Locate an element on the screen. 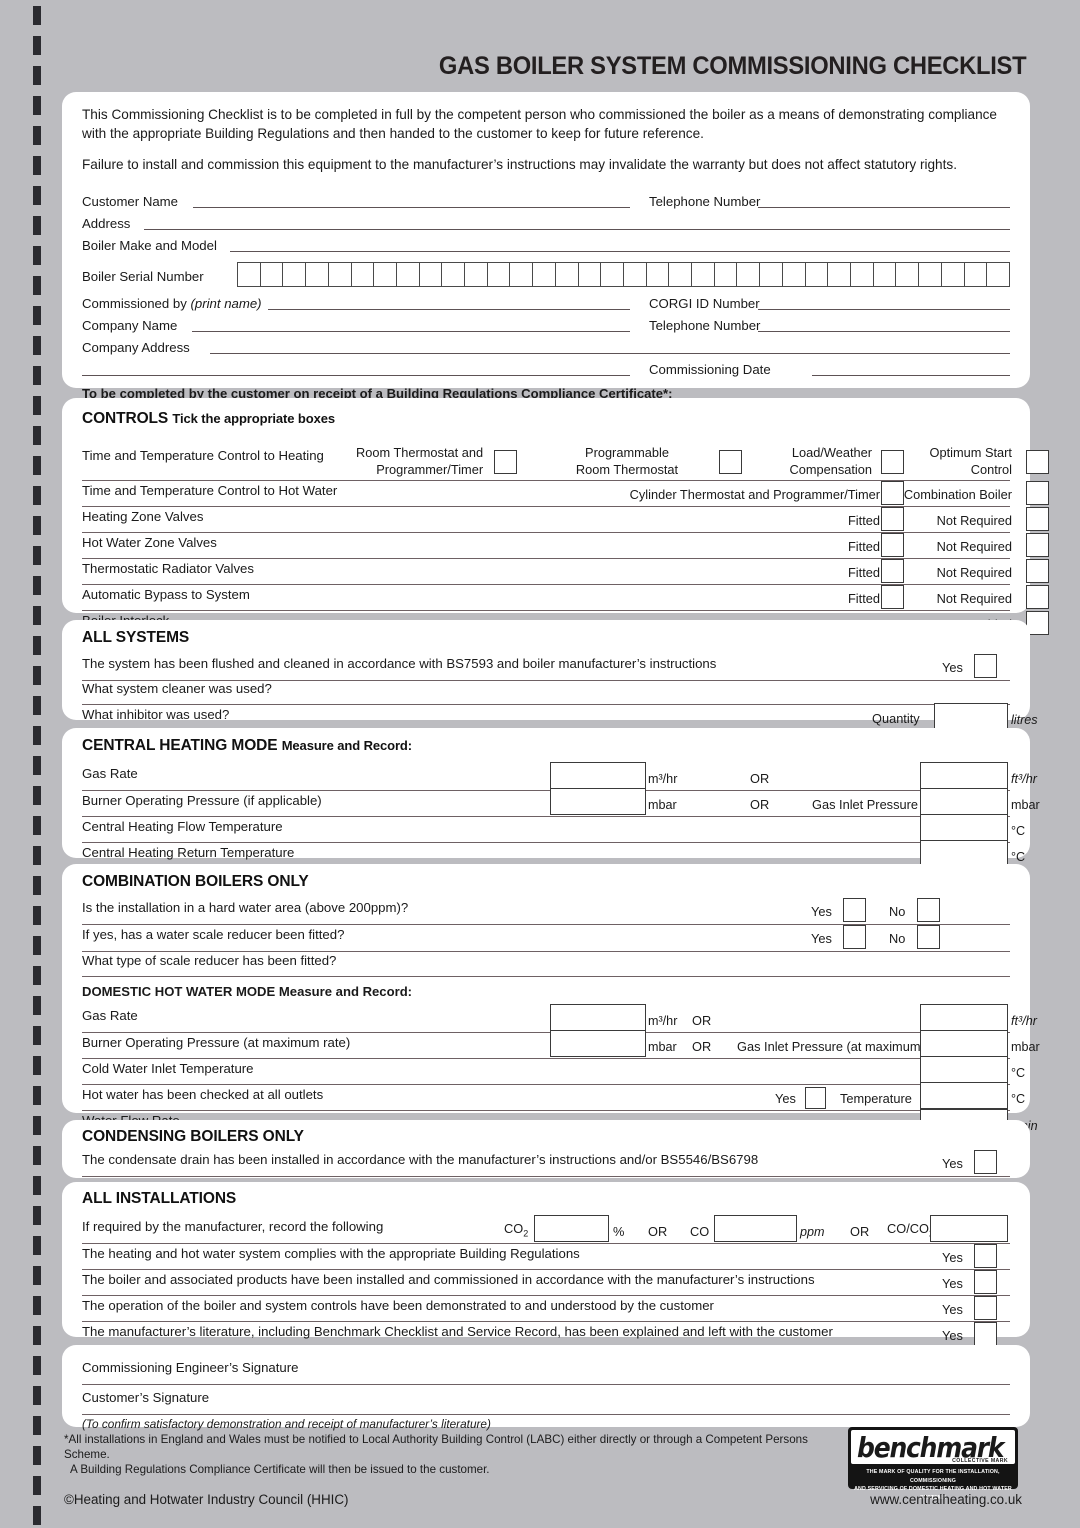  dhw-temperature-input is located at coordinates (964, 1095).